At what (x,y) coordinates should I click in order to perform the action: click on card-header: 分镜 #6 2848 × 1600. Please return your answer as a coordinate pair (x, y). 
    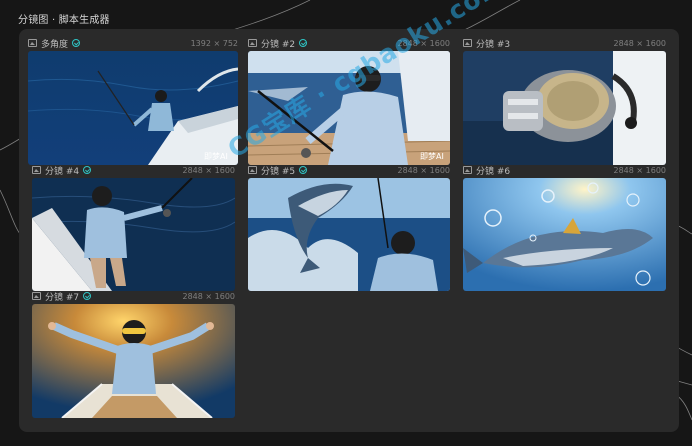
    Looking at the image, I should click on (564, 170).